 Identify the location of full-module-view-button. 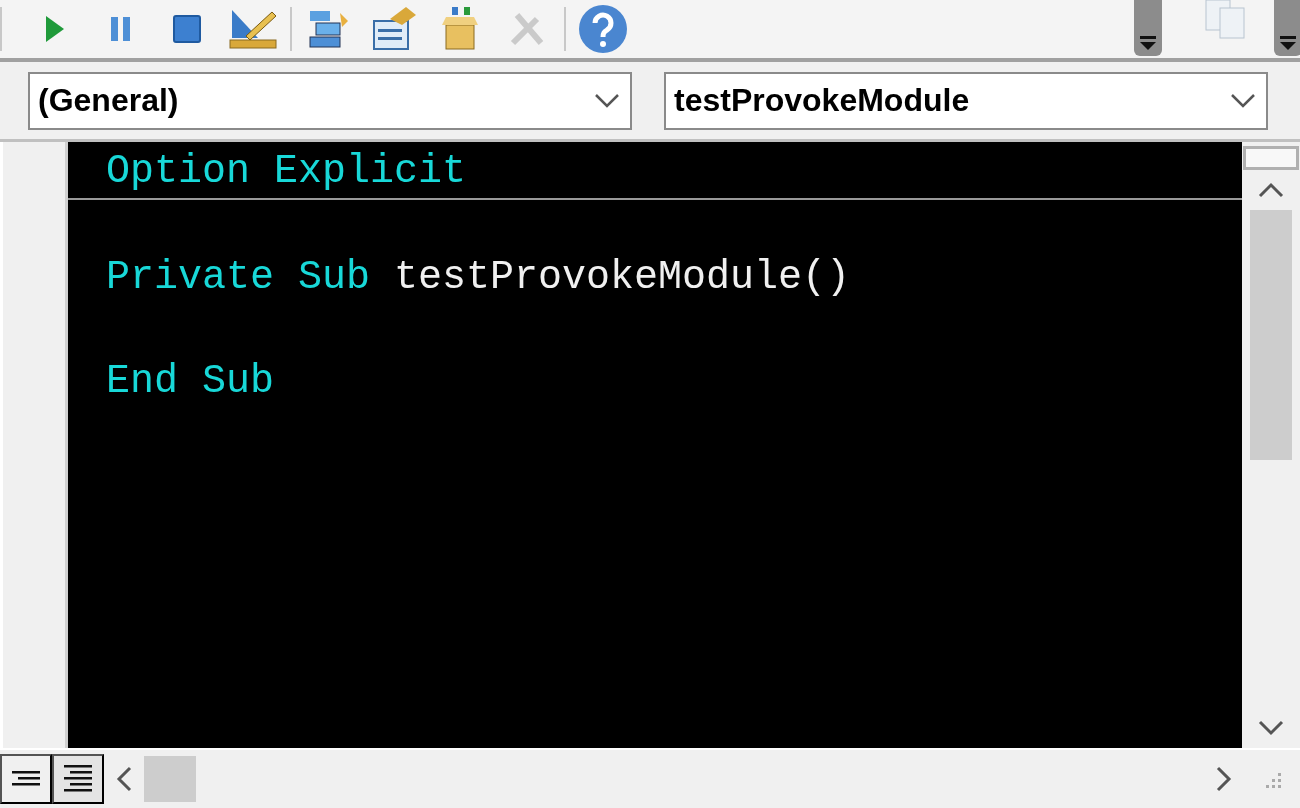
(78, 779).